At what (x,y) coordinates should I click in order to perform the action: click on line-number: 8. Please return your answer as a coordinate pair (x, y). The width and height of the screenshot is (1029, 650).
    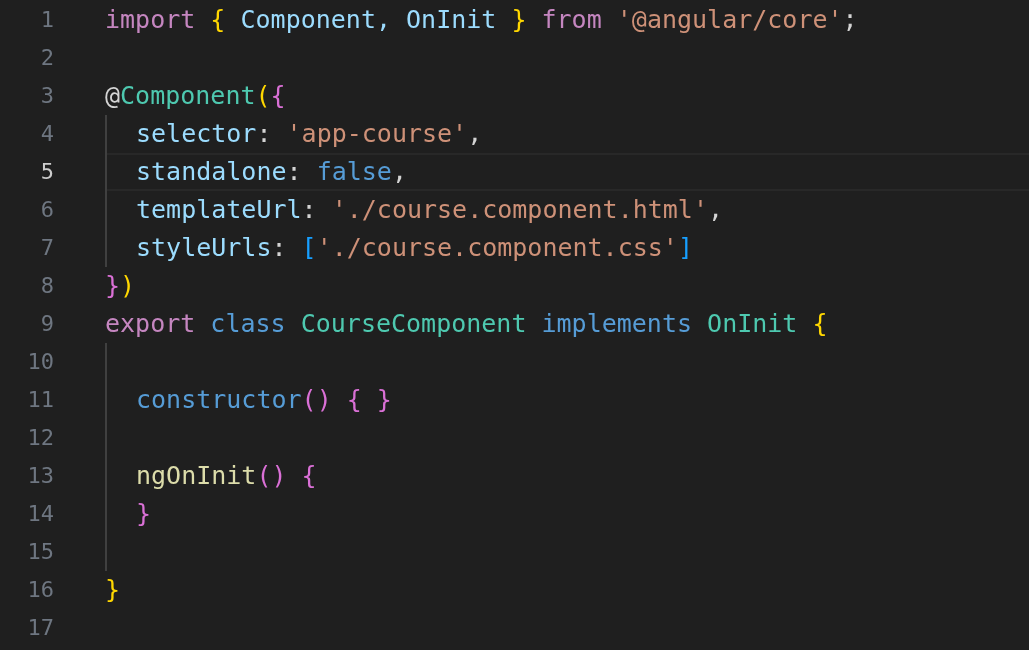
    Looking at the image, I should click on (46, 286).